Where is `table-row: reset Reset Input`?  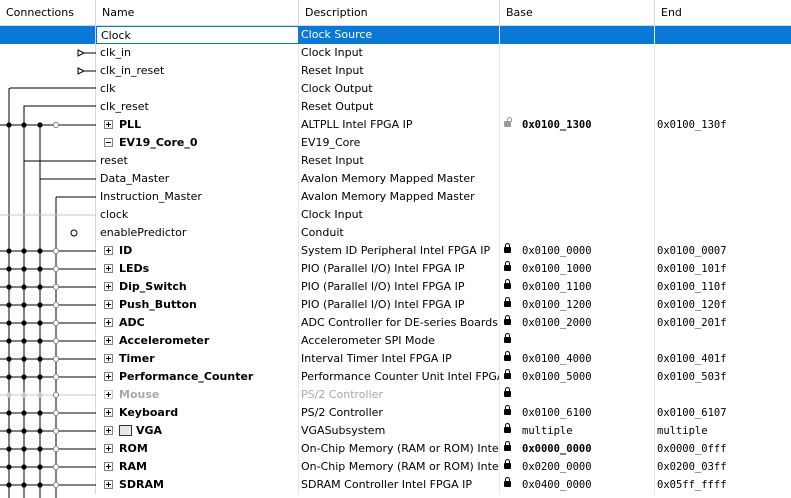
table-row: reset Reset Input is located at coordinates (395, 161).